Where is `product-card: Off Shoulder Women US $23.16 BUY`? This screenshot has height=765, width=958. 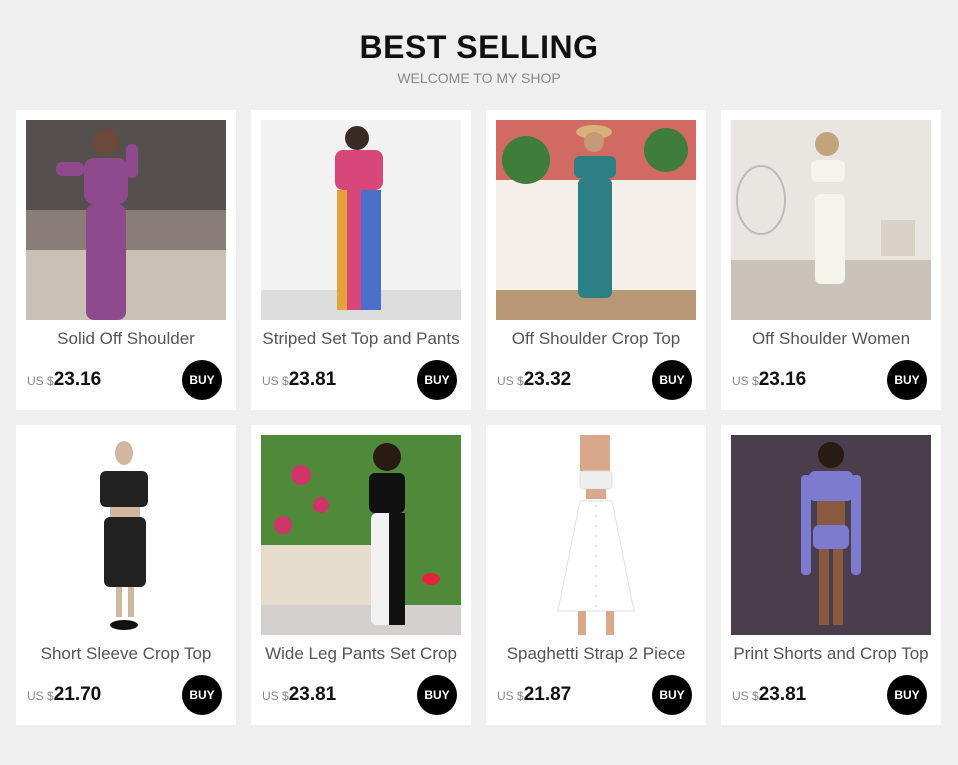
product-card: Off Shoulder Women US $23.16 BUY is located at coordinates (831, 260).